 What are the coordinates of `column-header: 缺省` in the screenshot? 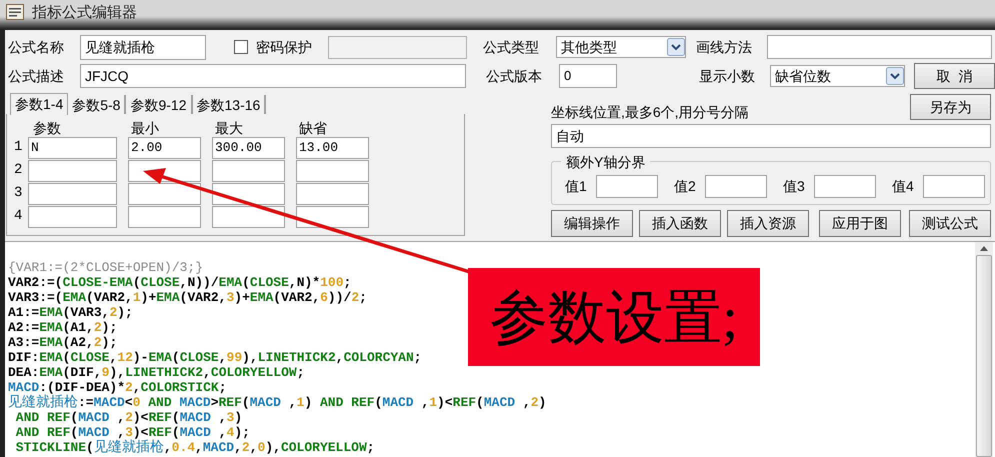 It's located at (313, 128).